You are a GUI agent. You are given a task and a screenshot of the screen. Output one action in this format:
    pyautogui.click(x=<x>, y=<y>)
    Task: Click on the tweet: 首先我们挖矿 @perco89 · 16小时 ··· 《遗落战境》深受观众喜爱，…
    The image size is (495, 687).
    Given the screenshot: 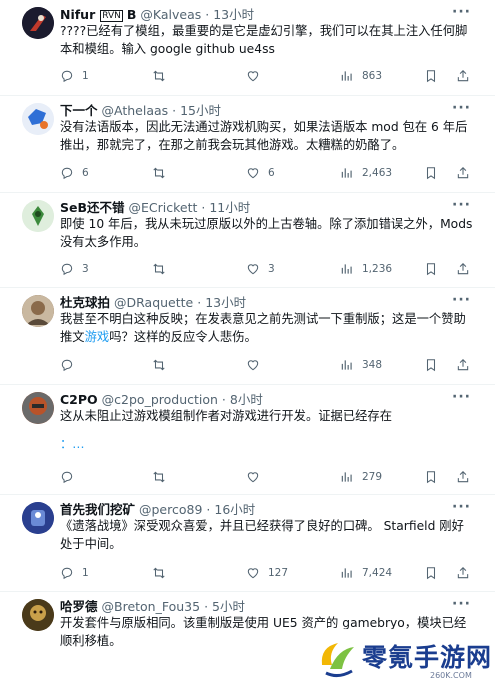 What is the action you would take?
    pyautogui.click(x=247, y=543)
    